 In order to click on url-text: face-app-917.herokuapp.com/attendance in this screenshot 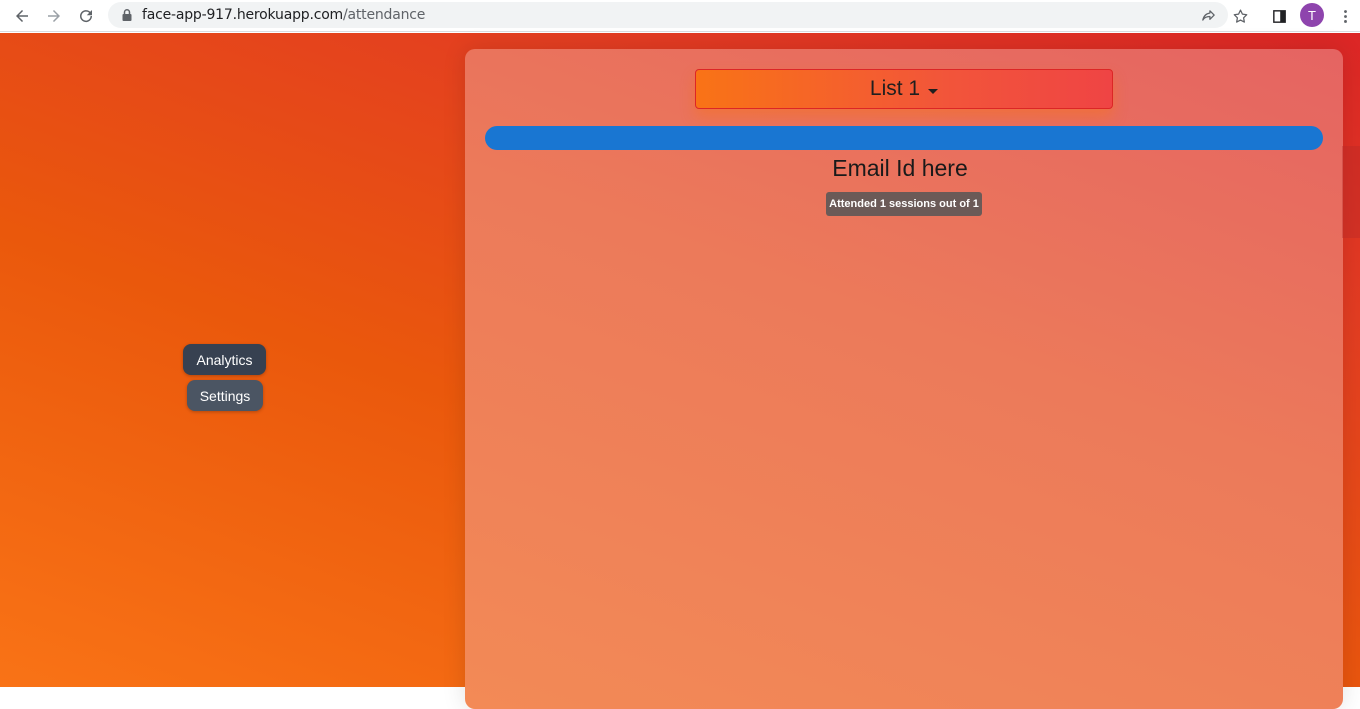, I will do `click(283, 15)`.